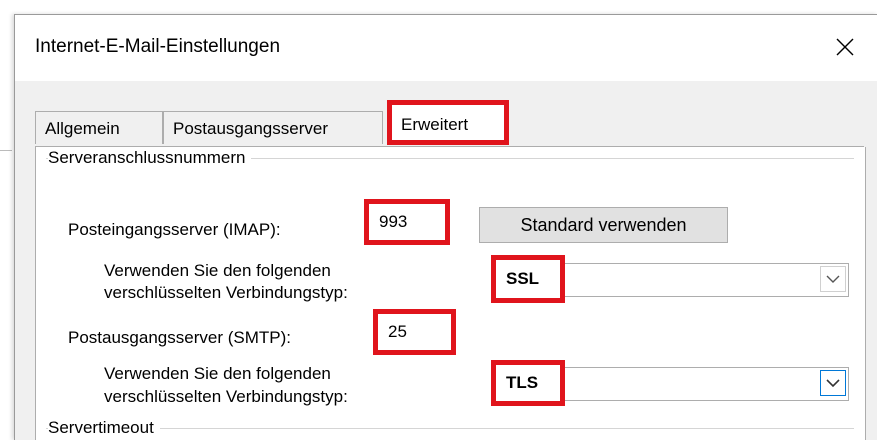 This screenshot has width=877, height=440. Describe the element at coordinates (7, 219) in the screenshot. I see `background-window` at that location.